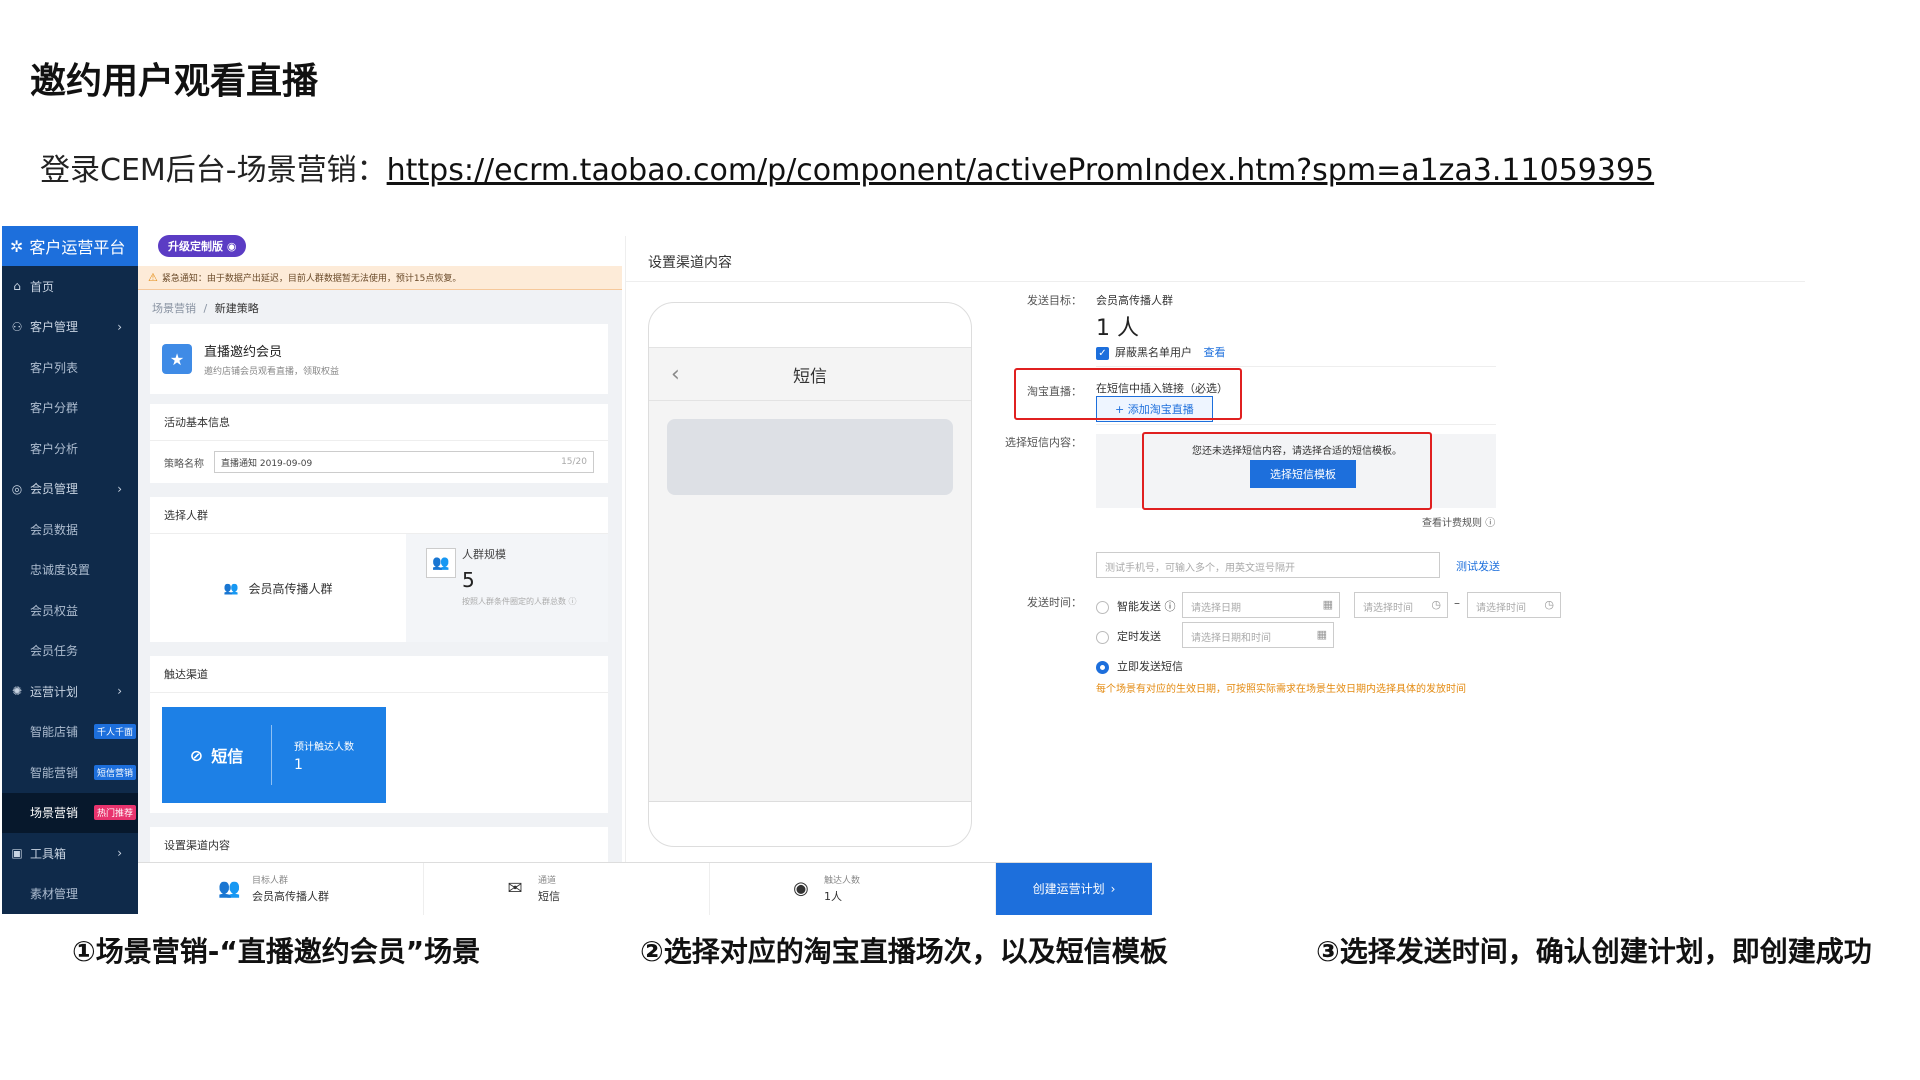  What do you see at coordinates (547, 881) in the screenshot?
I see `bottom-channel-label: 通道` at bounding box center [547, 881].